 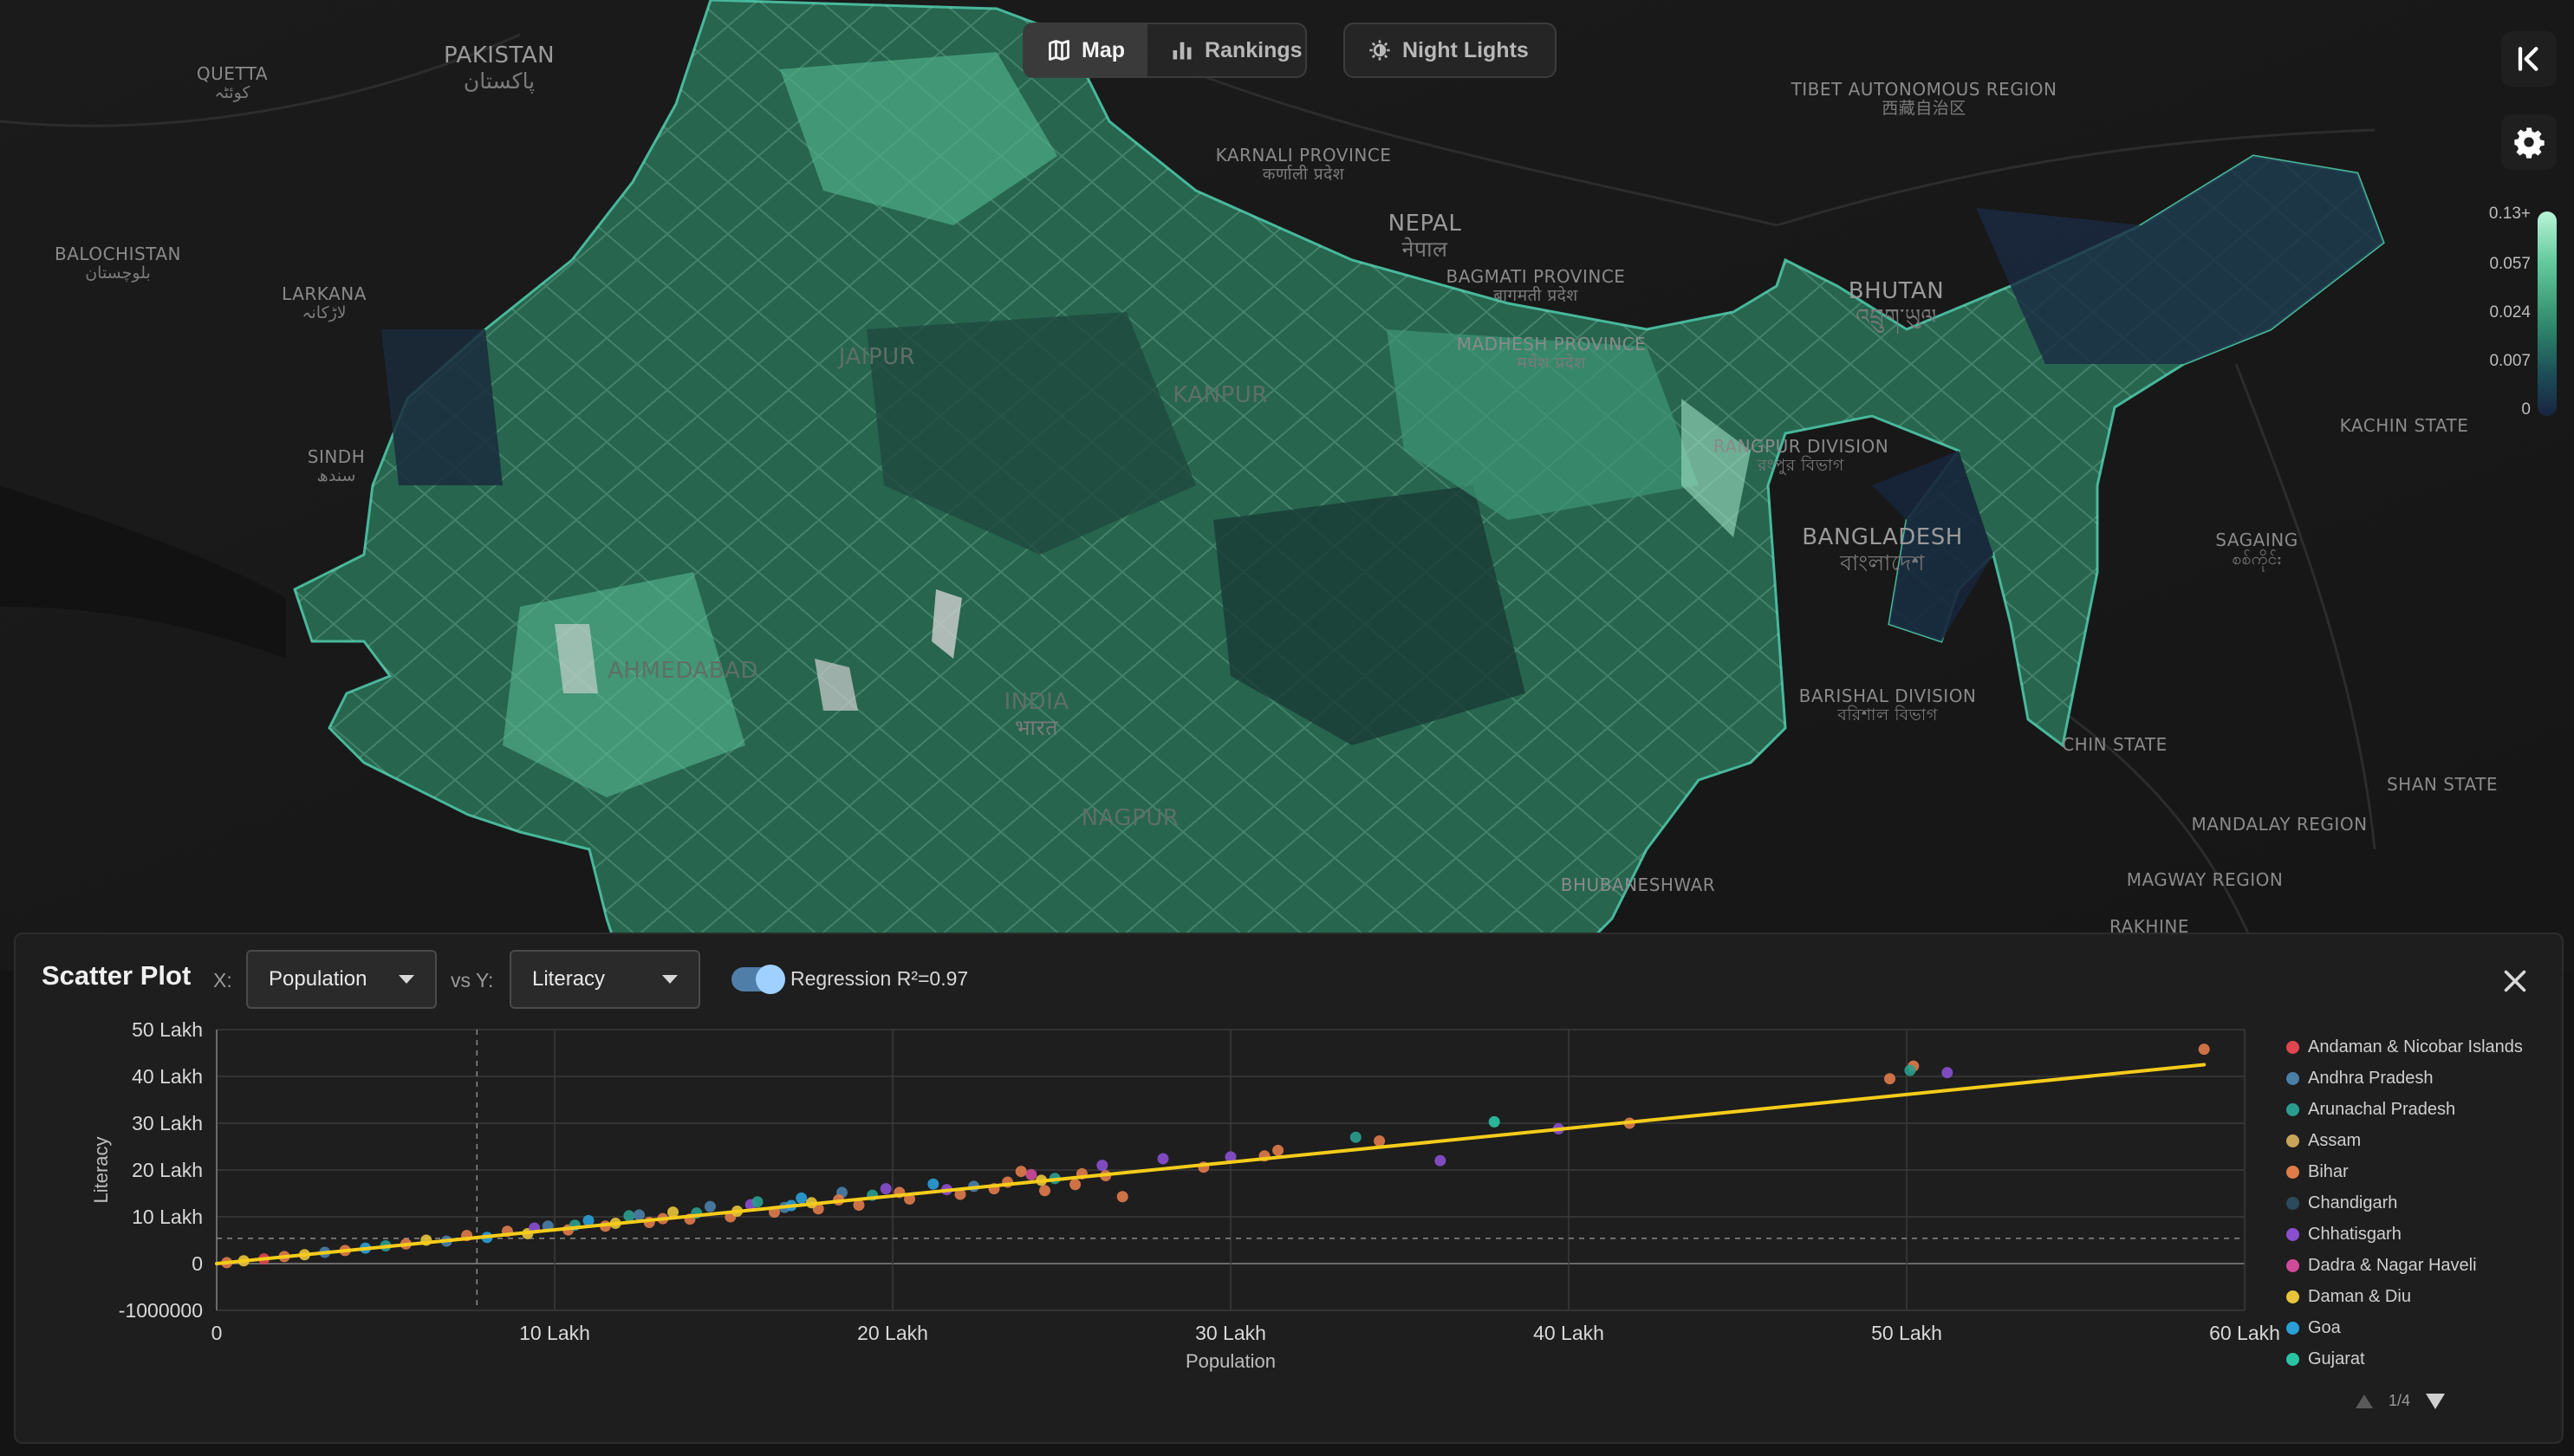 I want to click on y-tick-label: 30 Lakh, so click(x=167, y=1123).